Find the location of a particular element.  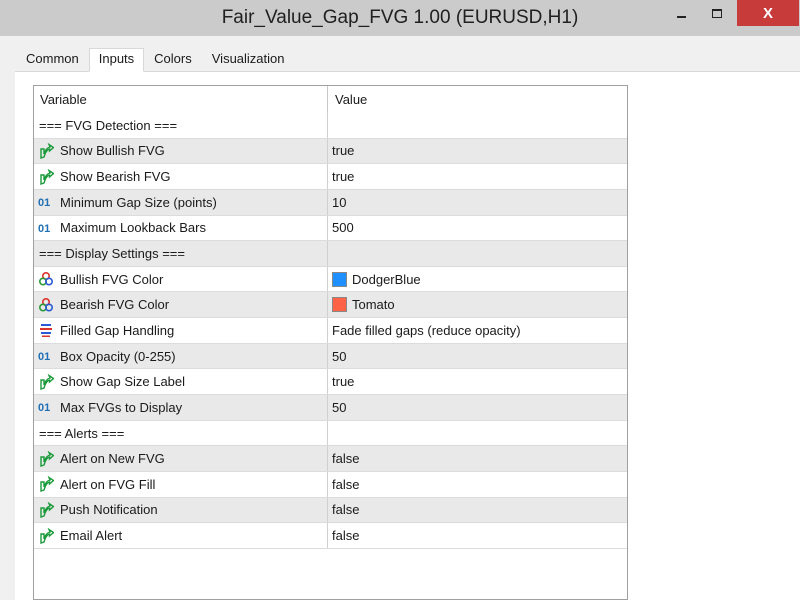

section-row: === FVG Detection === is located at coordinates (330, 126).